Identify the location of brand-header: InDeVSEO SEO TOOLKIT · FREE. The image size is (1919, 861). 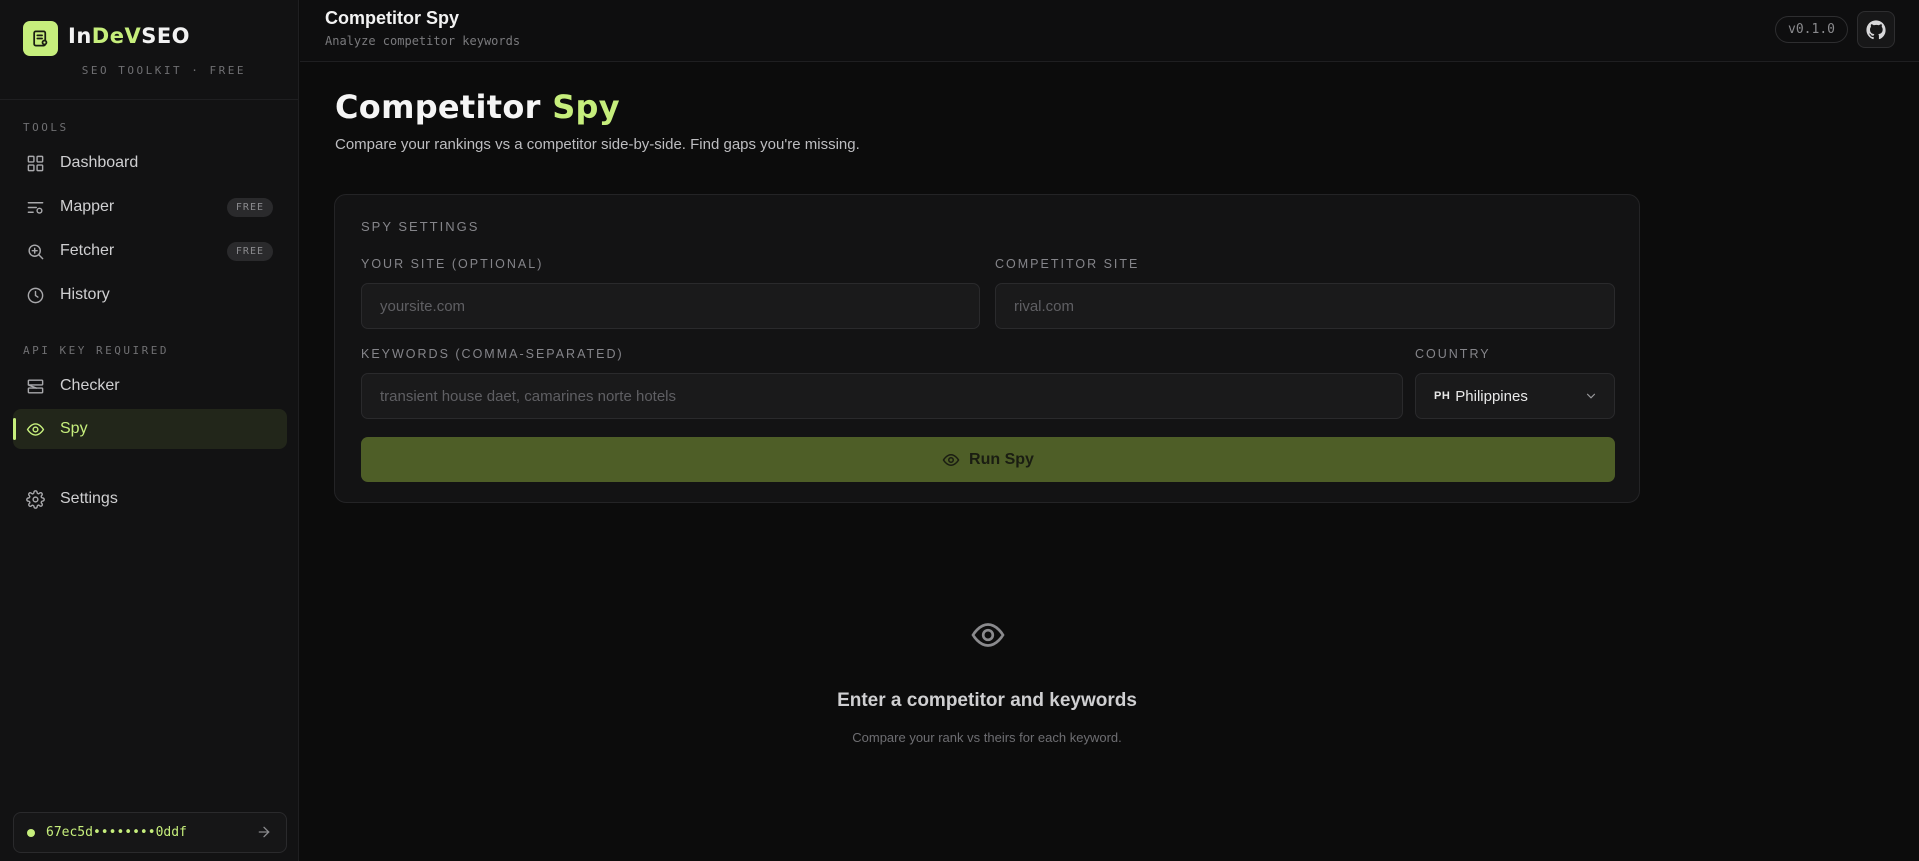
(149, 50).